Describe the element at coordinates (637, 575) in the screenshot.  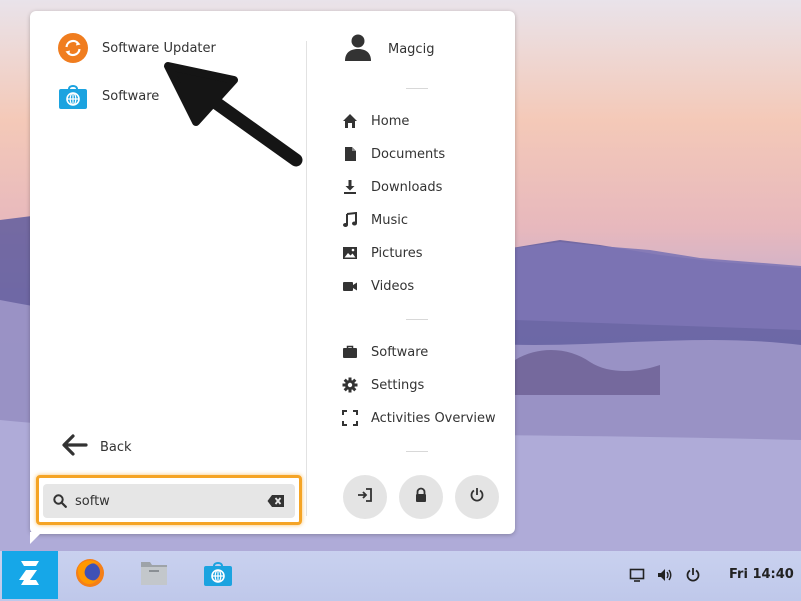
I see `display-icon` at that location.